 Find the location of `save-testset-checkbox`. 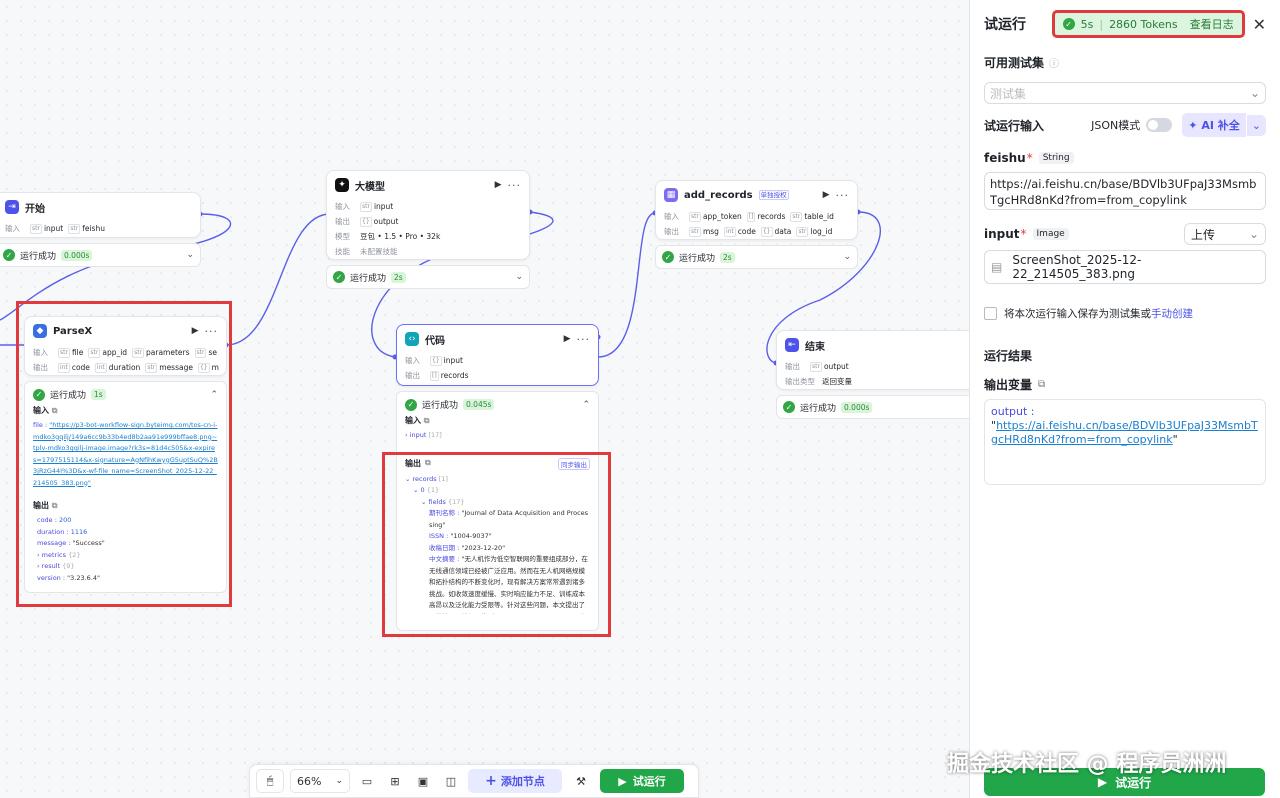

save-testset-checkbox is located at coordinates (990, 313).